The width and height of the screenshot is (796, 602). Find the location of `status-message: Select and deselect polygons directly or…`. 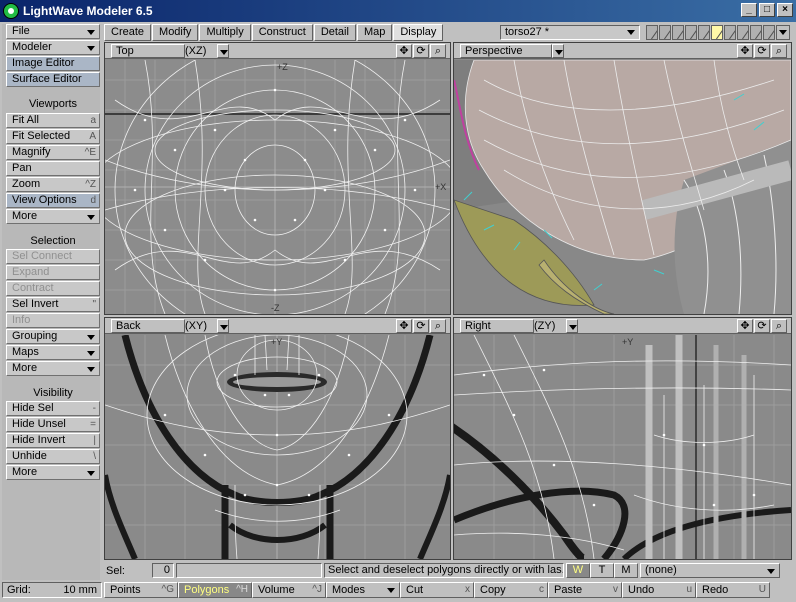

status-message: Select and deselect polygons directly or… is located at coordinates (444, 570).